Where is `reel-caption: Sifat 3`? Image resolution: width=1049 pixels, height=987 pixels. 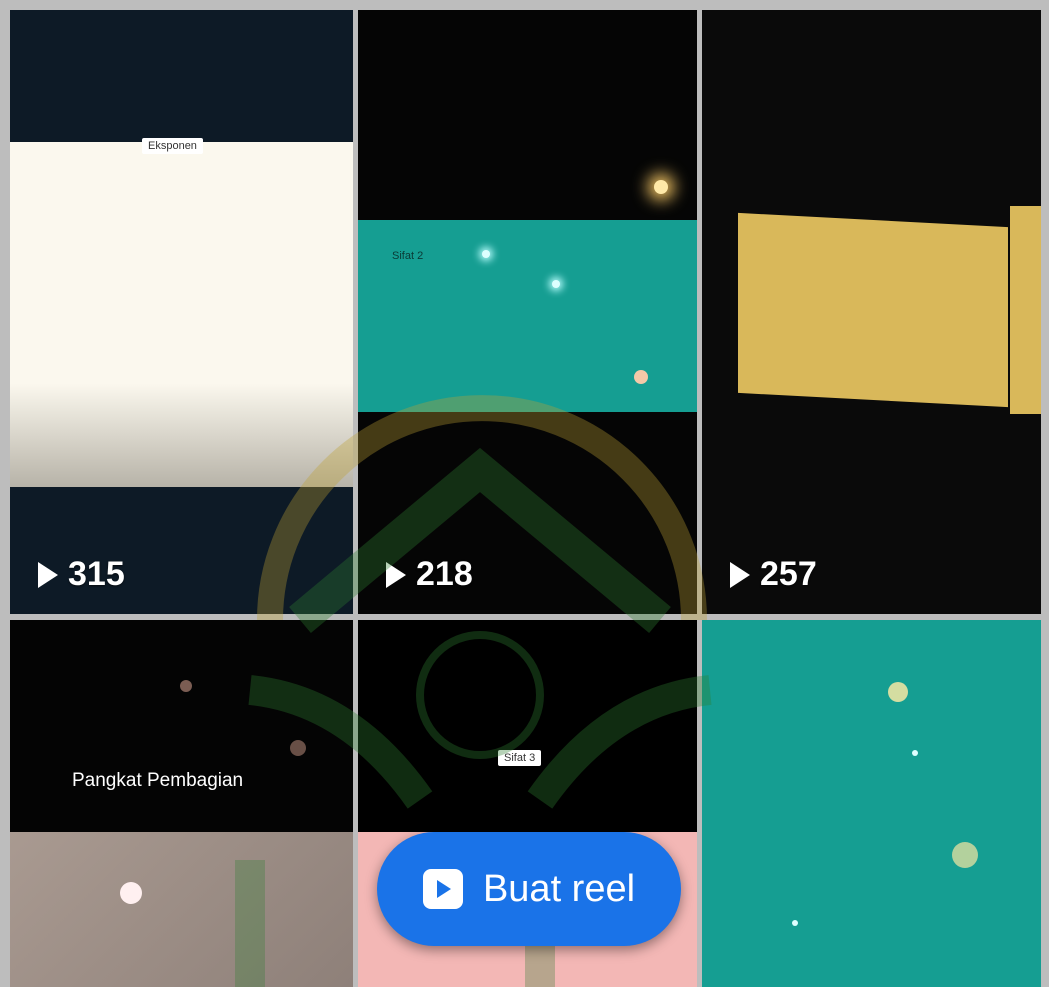 reel-caption: Sifat 3 is located at coordinates (520, 758).